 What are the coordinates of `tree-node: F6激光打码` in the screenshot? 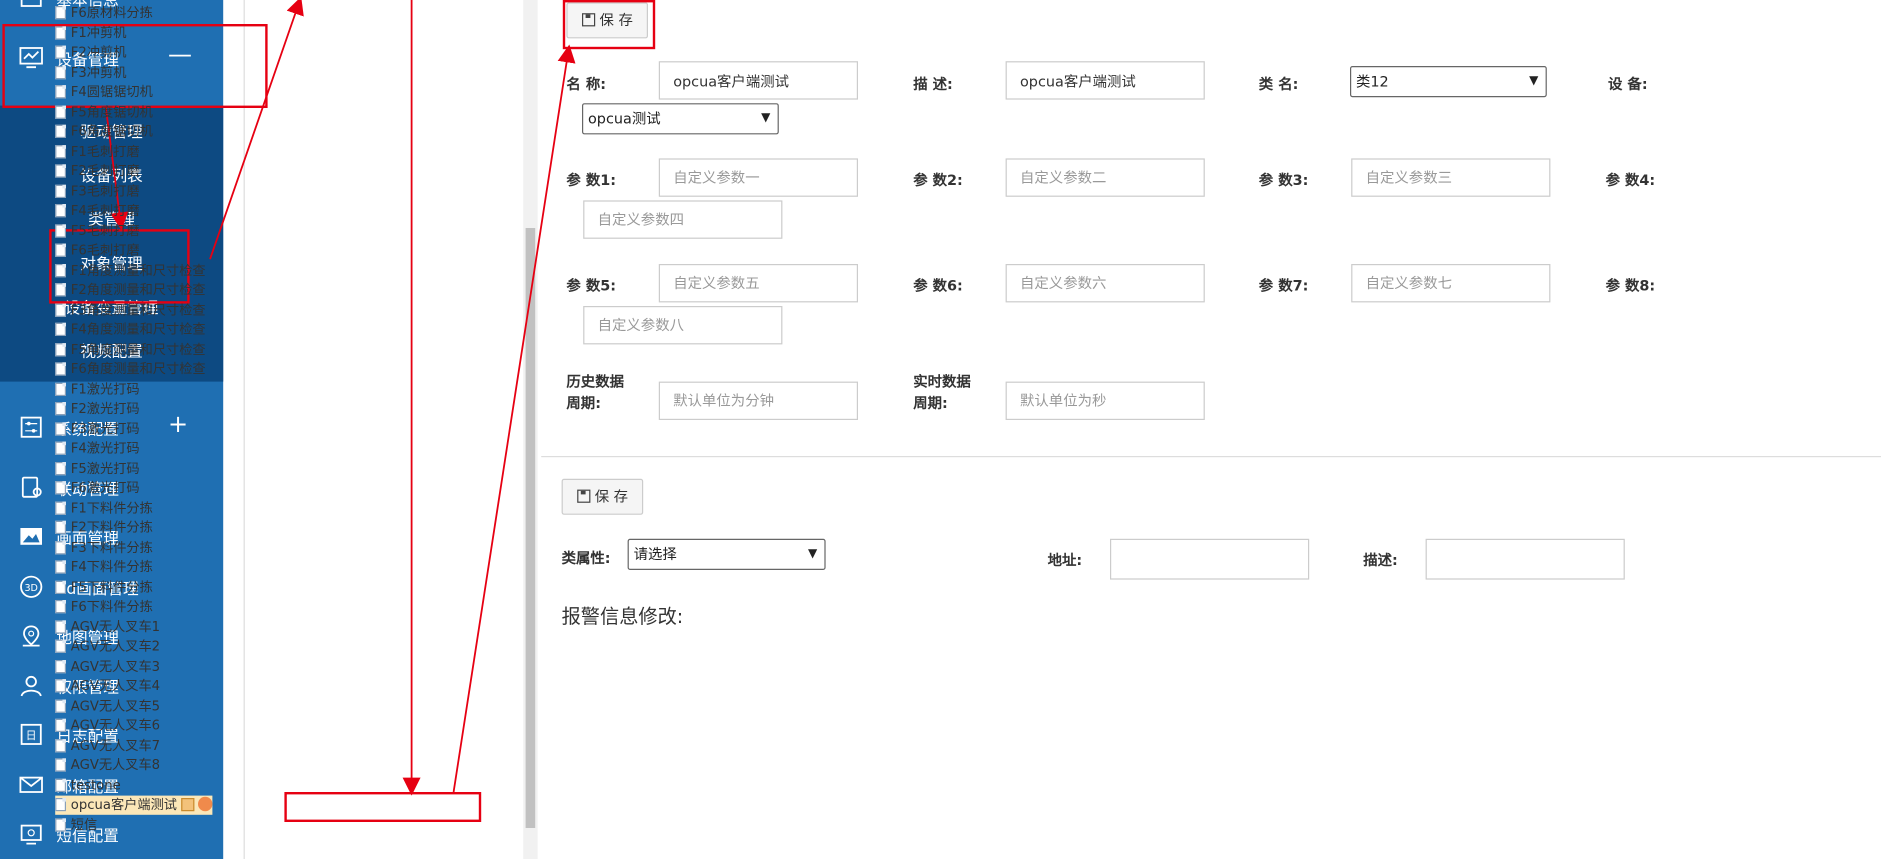 It's located at (97, 488).